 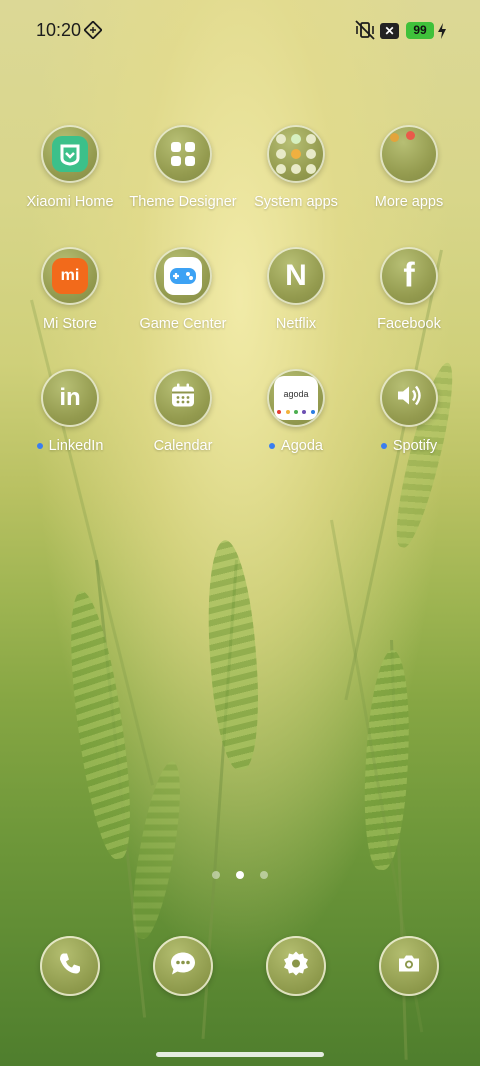 What do you see at coordinates (183, 154) in the screenshot?
I see `theme-designer-icon` at bounding box center [183, 154].